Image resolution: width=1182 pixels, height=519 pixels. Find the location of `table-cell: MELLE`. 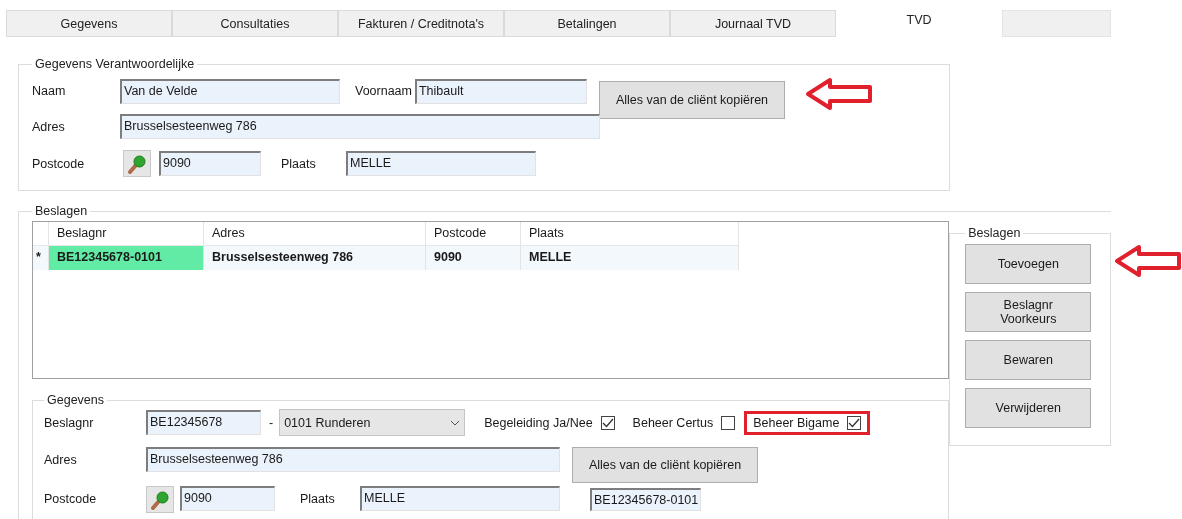

table-cell: MELLE is located at coordinates (630, 258).